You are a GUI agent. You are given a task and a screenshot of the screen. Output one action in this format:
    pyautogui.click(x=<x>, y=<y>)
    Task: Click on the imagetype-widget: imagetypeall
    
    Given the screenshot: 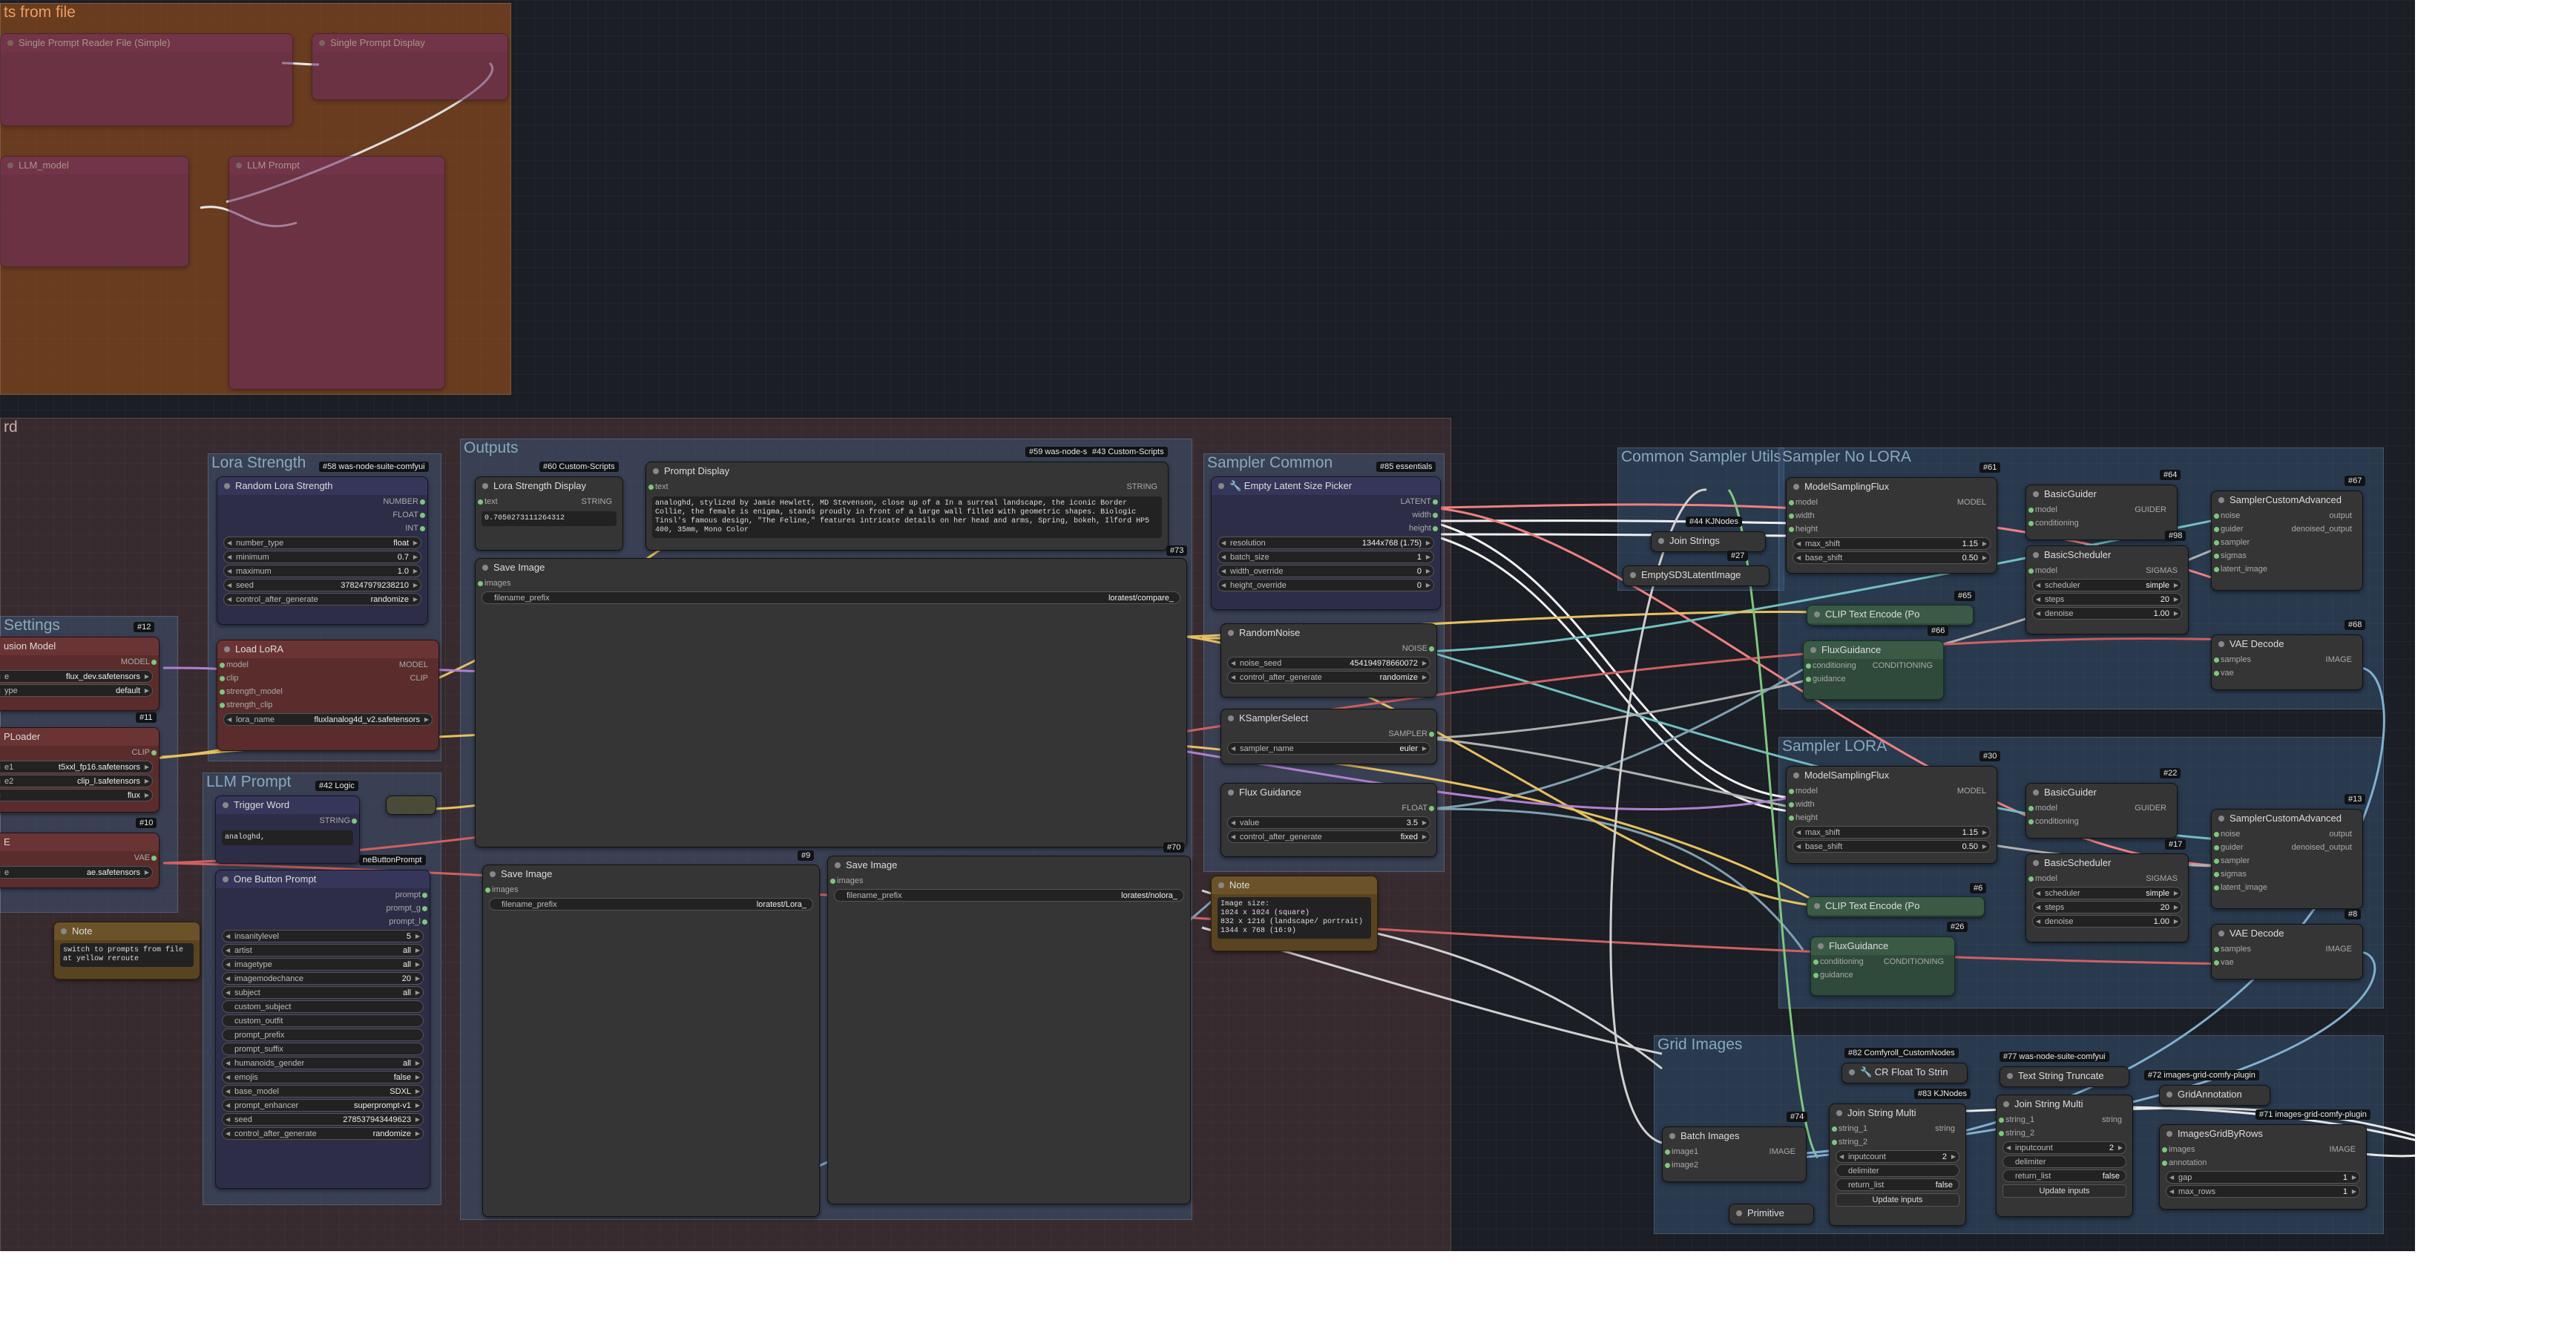 What is the action you would take?
    pyautogui.click(x=323, y=965)
    